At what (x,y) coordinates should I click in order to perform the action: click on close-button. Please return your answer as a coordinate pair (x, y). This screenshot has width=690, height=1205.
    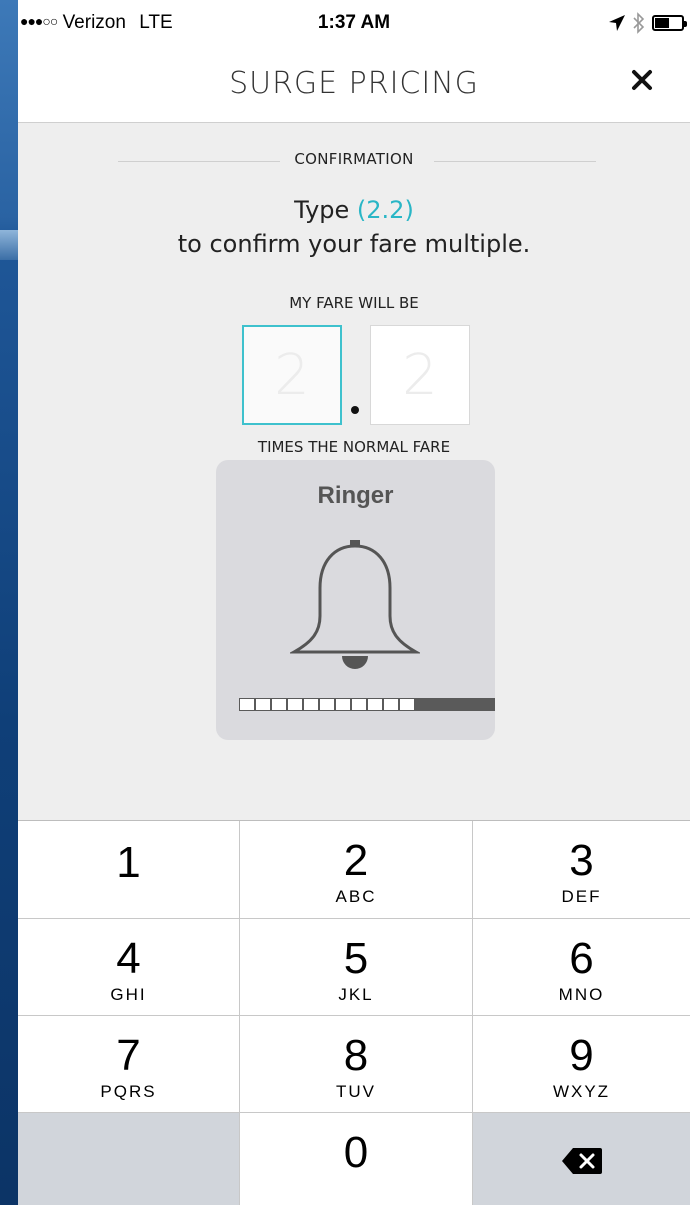
    Looking at the image, I should click on (642, 80).